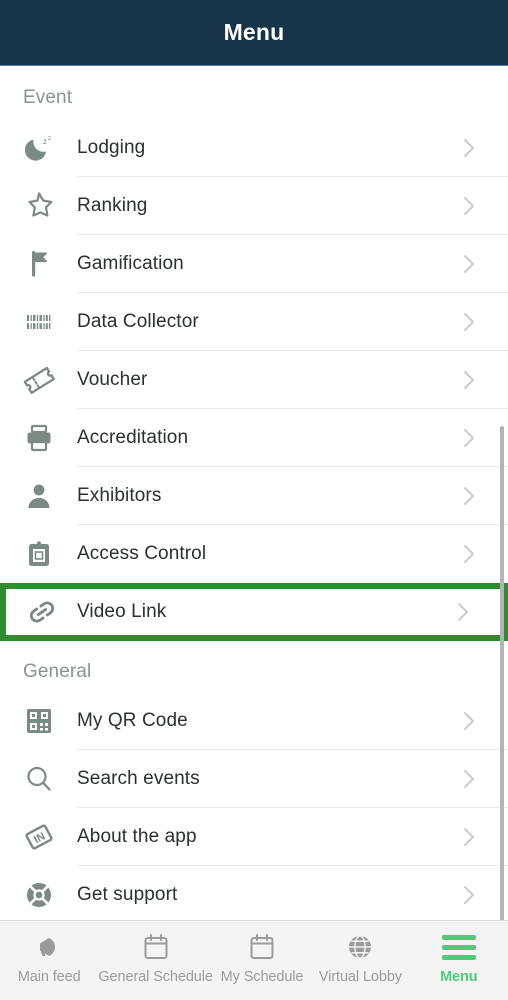 The height and width of the screenshot is (1000, 508). I want to click on menu-item-label: Exhibitors, so click(119, 495).